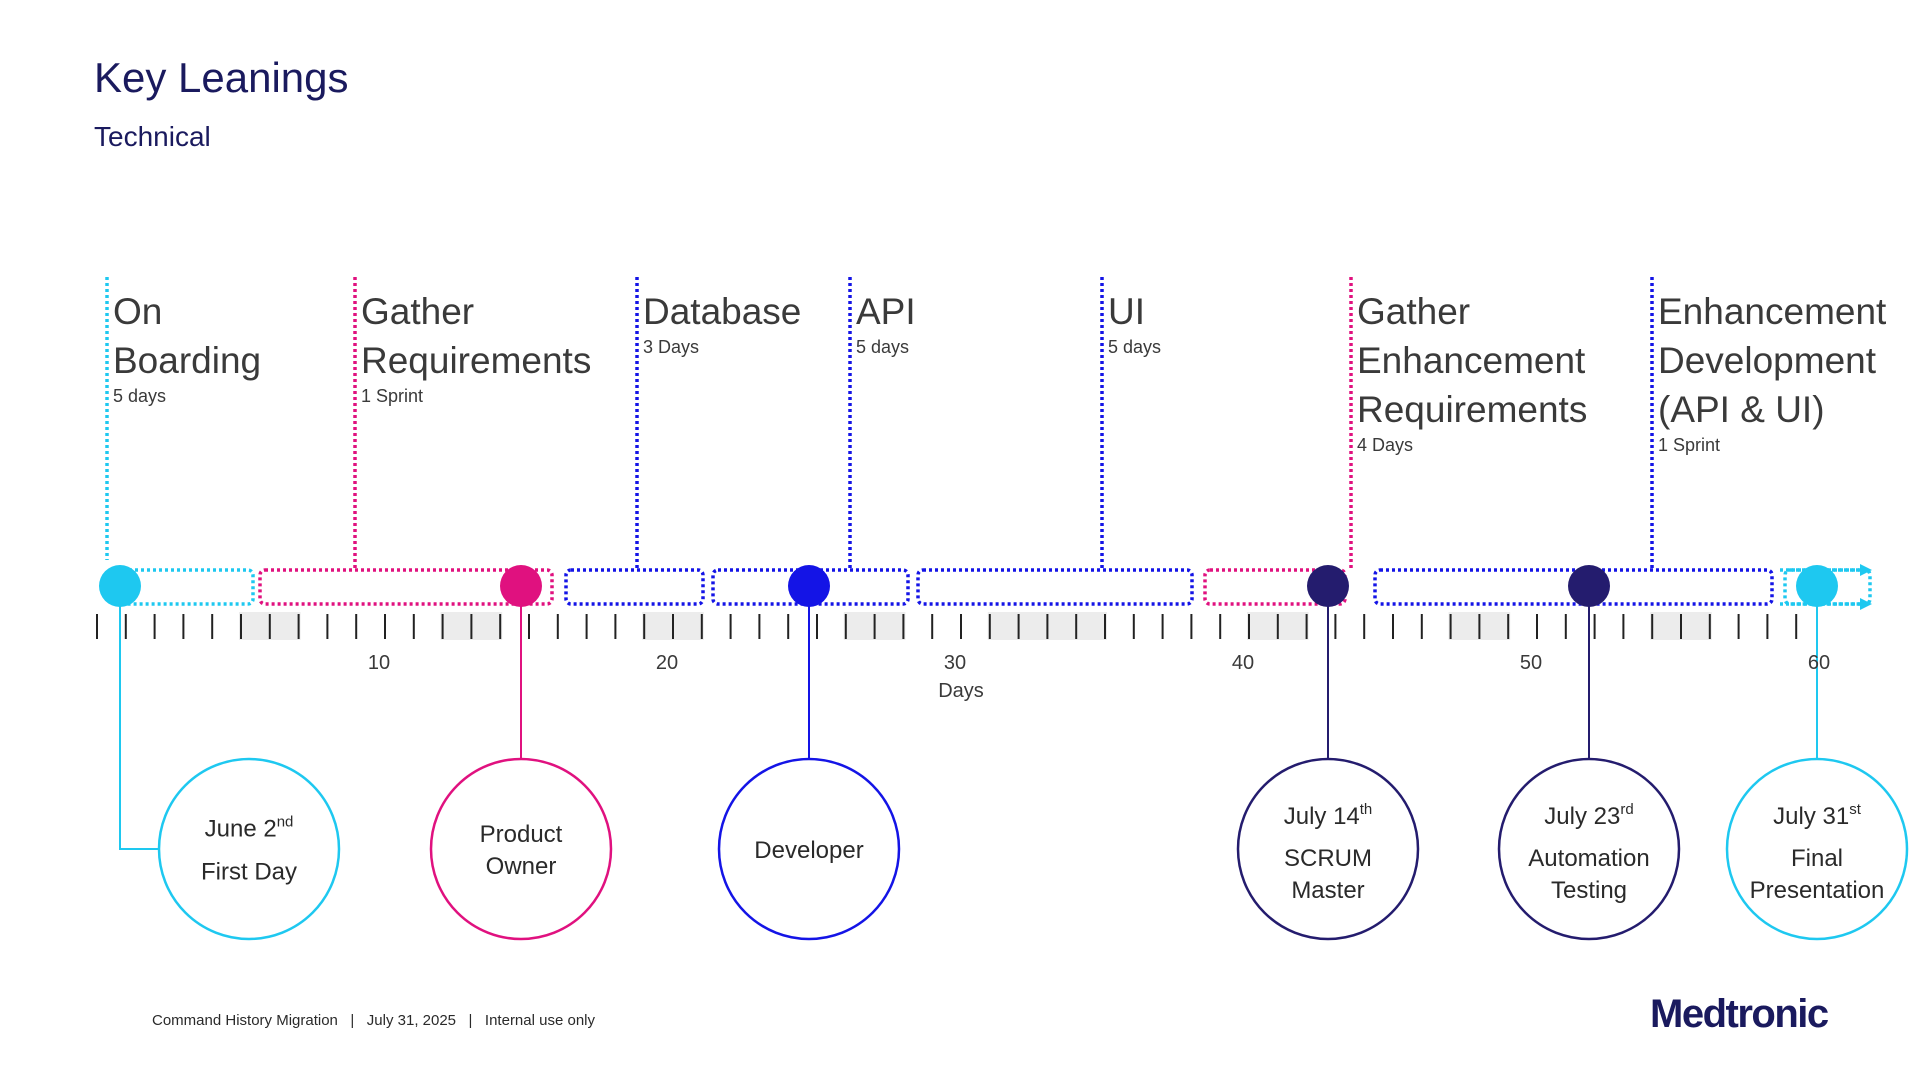 The height and width of the screenshot is (1078, 1918). Describe the element at coordinates (1327, 890) in the screenshot. I see `milestone-label: Master` at that location.